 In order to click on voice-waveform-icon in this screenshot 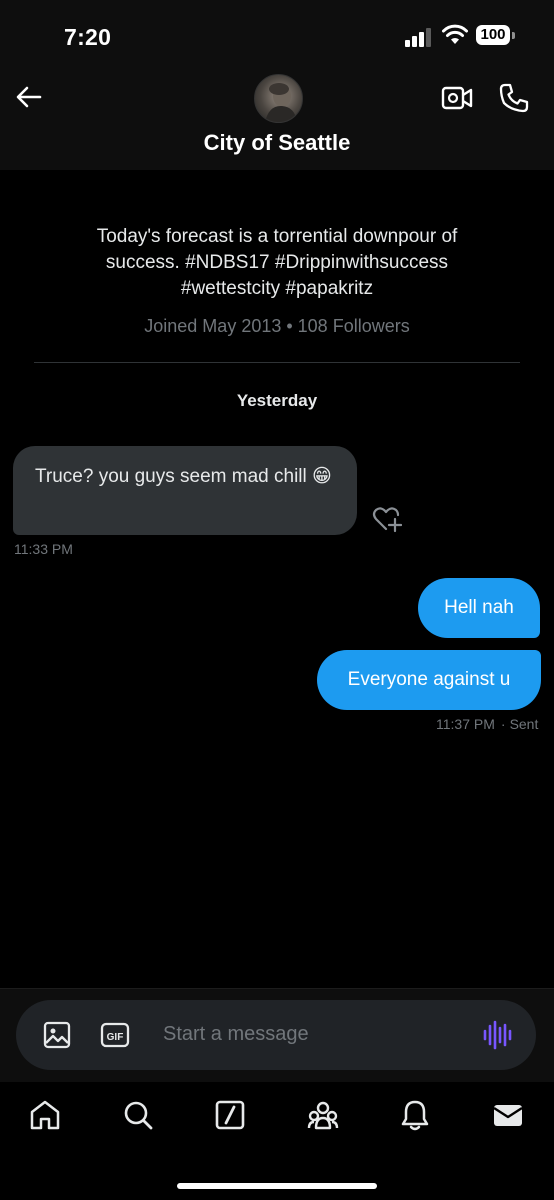, I will do `click(497, 1035)`.